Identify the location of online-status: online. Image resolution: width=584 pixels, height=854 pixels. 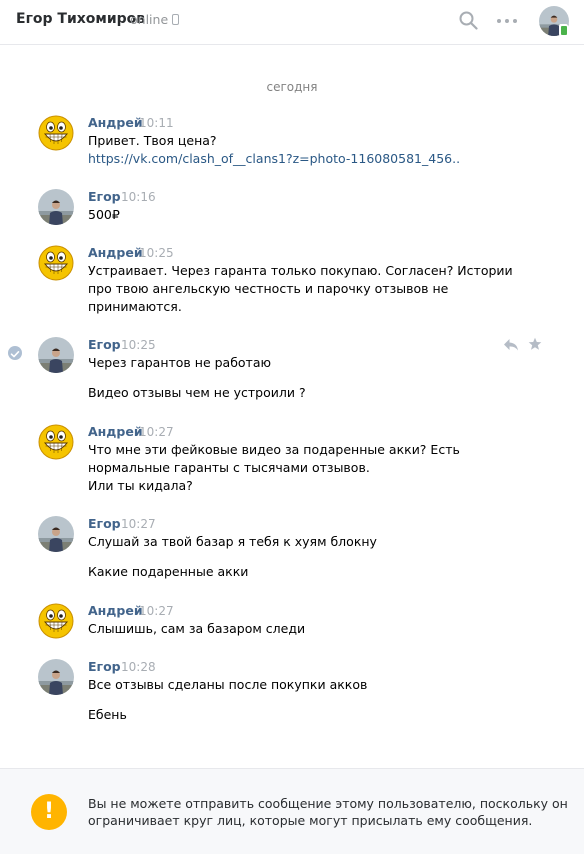
(149, 19).